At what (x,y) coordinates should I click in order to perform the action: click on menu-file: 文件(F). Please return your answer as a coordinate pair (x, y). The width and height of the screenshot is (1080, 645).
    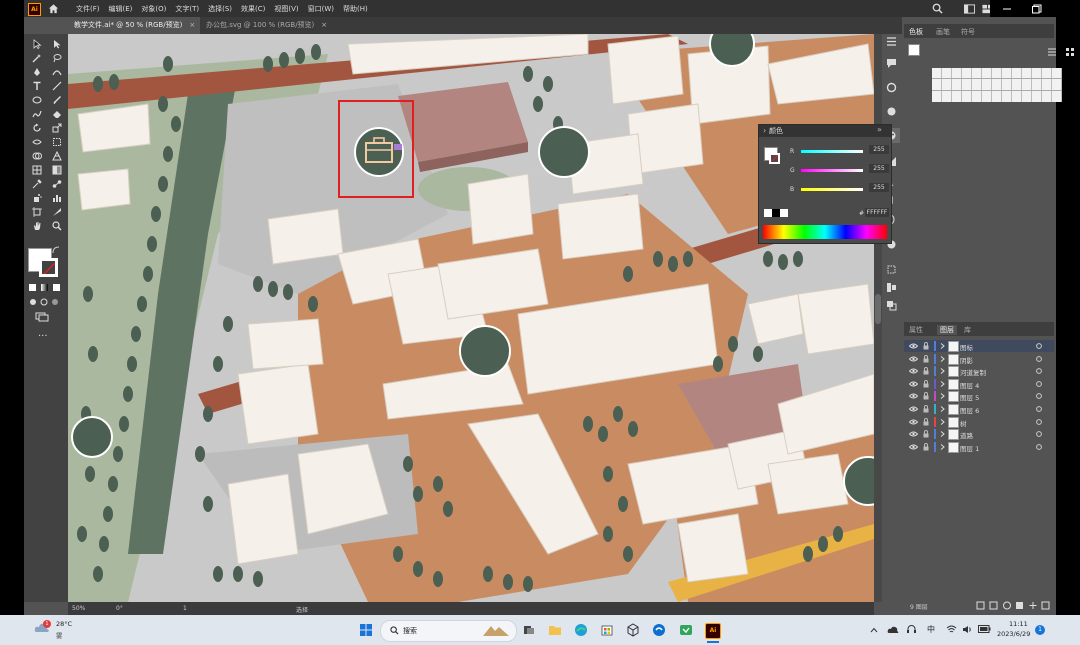
    Looking at the image, I should click on (88, 9).